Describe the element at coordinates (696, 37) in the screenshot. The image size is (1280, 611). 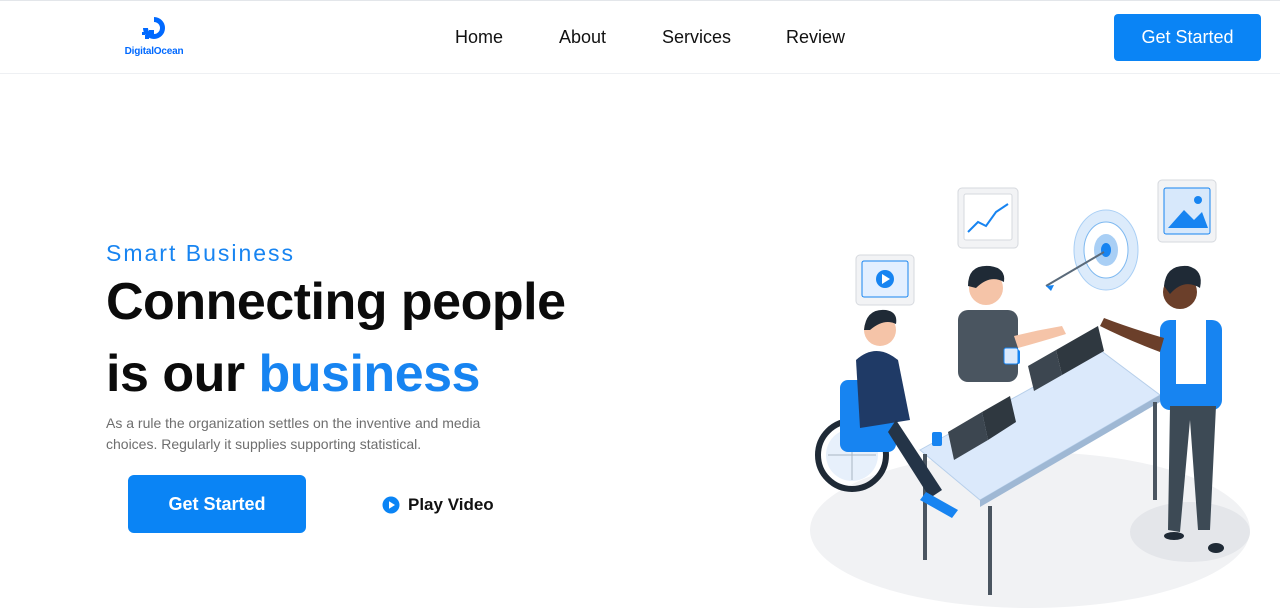
I see `nav-services: Services` at that location.